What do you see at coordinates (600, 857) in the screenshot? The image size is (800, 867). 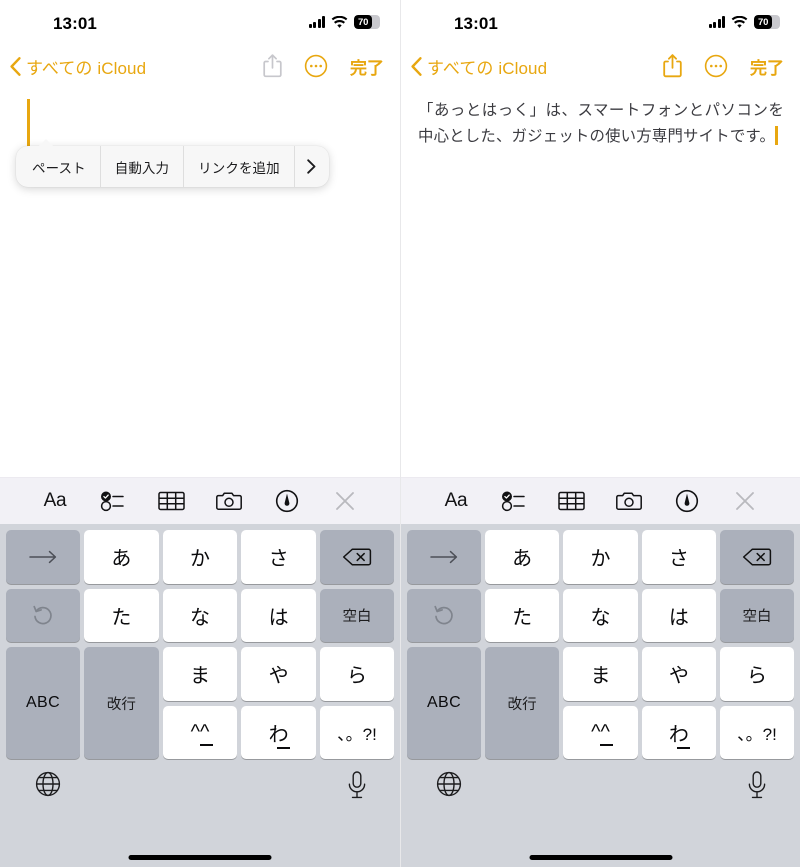 I see `home-indicator` at bounding box center [600, 857].